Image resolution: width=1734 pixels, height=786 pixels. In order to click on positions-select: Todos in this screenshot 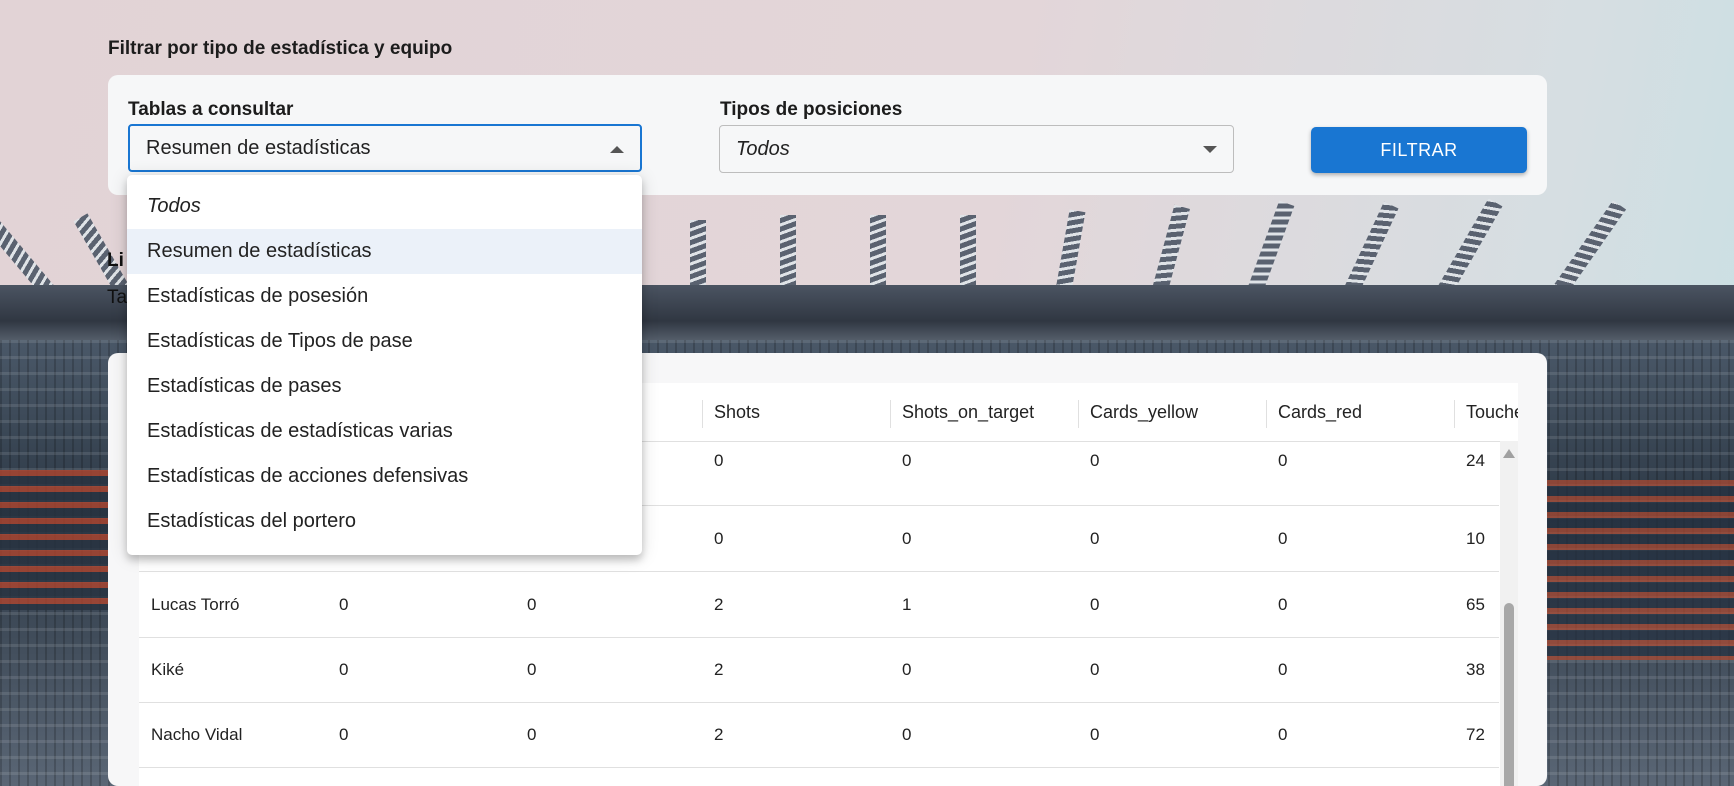, I will do `click(976, 149)`.